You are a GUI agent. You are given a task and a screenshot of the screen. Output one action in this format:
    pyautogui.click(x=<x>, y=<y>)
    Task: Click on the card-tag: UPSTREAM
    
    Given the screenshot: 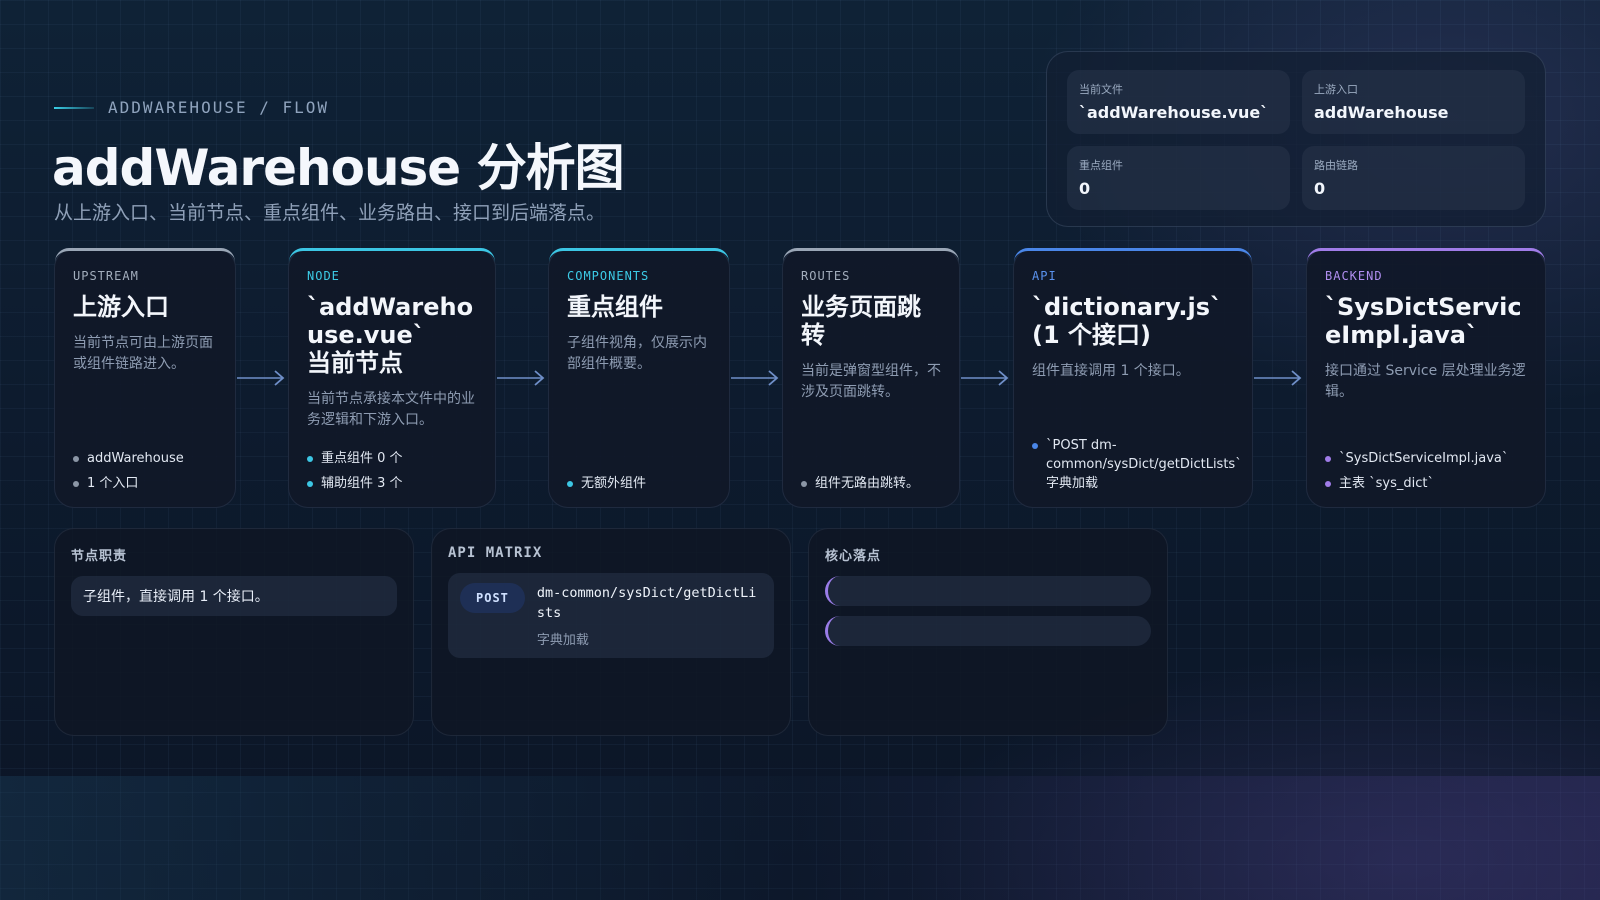 What is the action you would take?
    pyautogui.click(x=106, y=276)
    